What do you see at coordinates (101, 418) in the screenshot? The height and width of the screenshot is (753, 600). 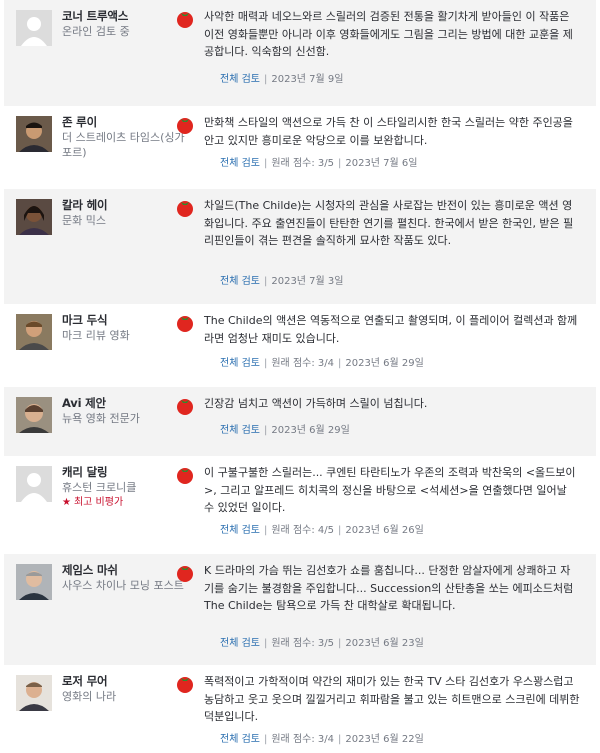 I see `critic-publication: 뉴욕 영화 전문가` at bounding box center [101, 418].